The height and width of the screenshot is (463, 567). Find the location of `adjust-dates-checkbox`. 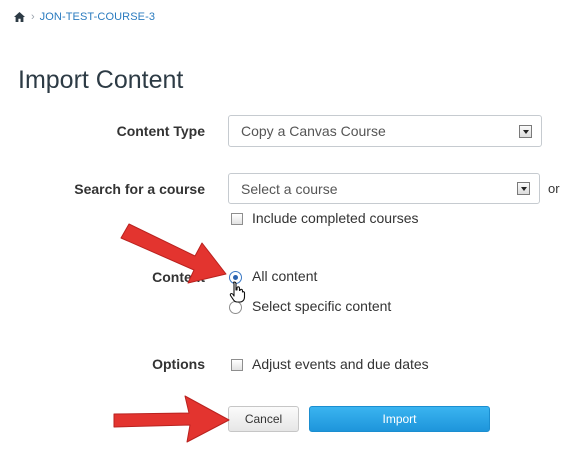

adjust-dates-checkbox is located at coordinates (237, 365).